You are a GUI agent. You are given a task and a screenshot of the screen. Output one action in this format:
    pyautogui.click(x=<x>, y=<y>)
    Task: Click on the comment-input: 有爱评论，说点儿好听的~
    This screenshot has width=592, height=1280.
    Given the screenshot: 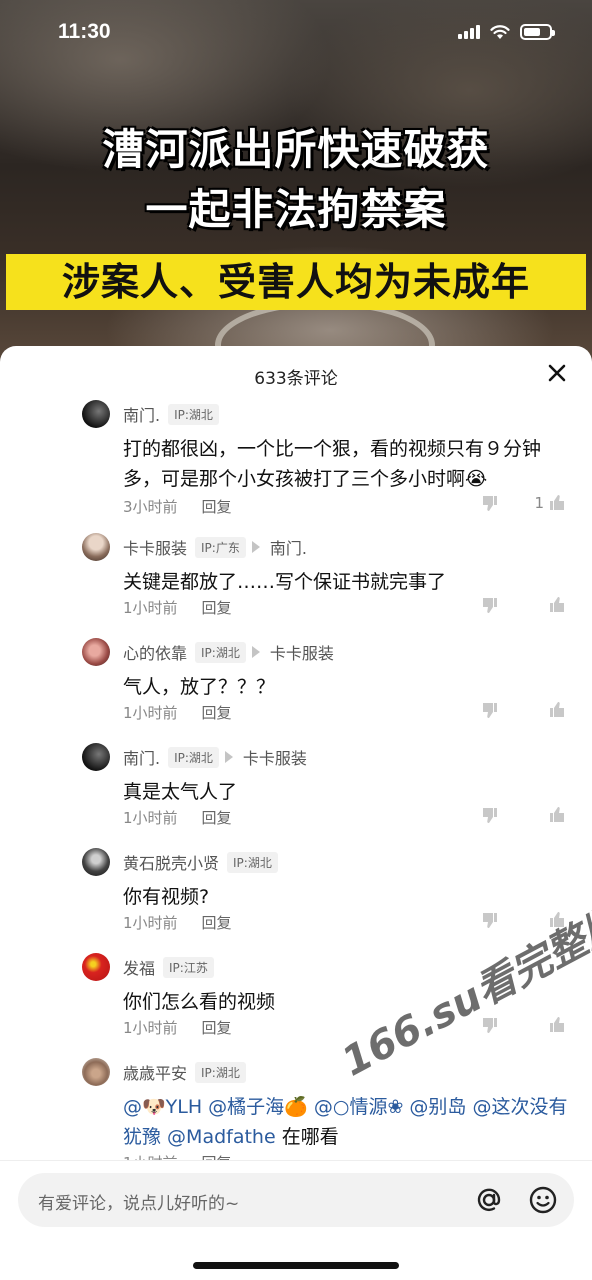 What is the action you would take?
    pyautogui.click(x=296, y=1200)
    